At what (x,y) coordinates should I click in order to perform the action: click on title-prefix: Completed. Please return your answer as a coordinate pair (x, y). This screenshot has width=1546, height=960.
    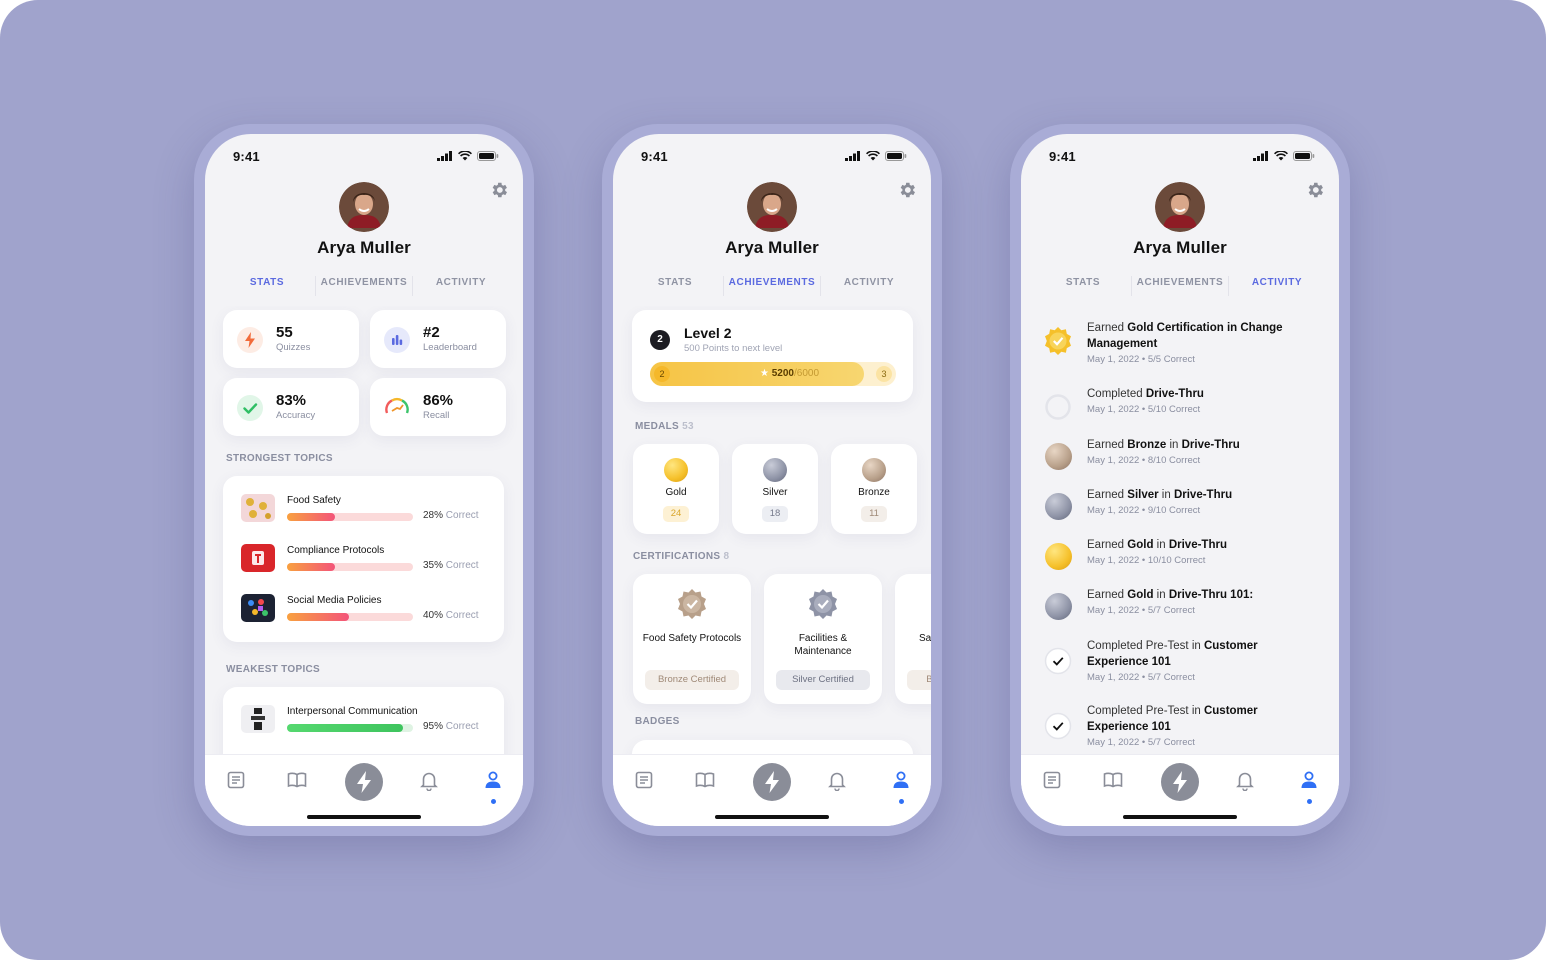
    Looking at the image, I should click on (1116, 394).